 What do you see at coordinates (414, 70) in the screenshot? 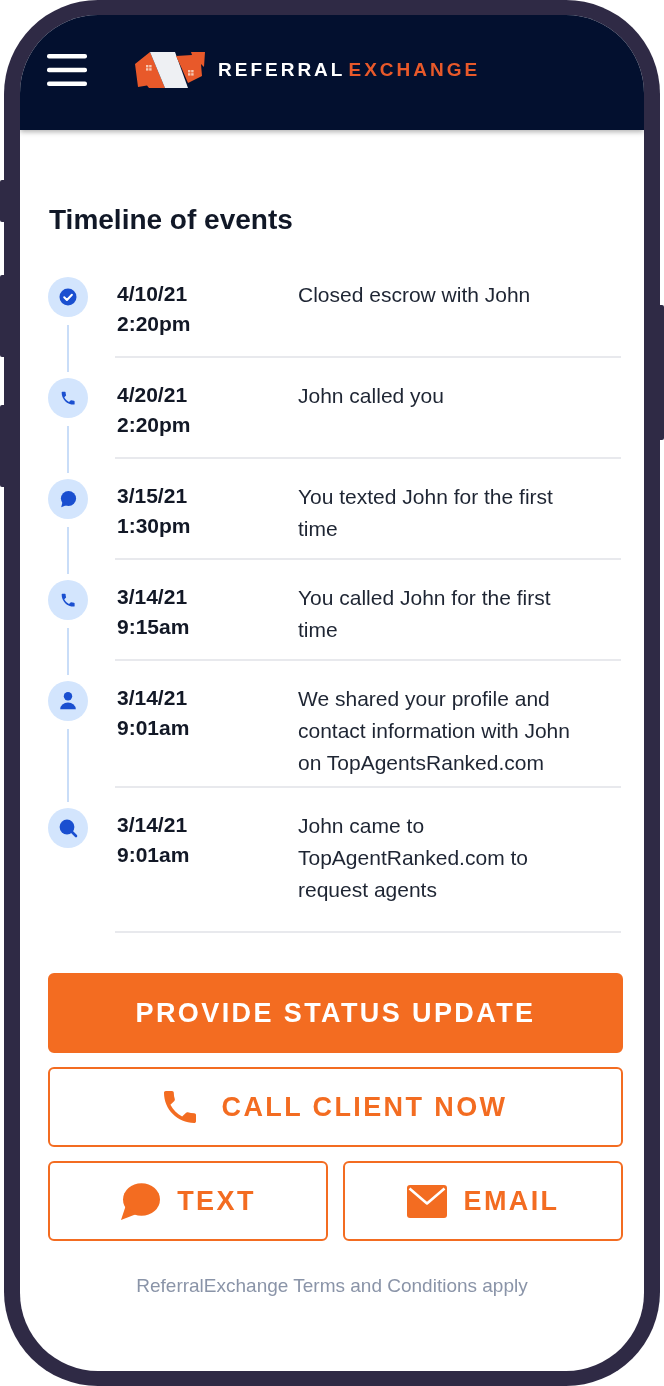
I see `brand-word: EXCHANGE` at bounding box center [414, 70].